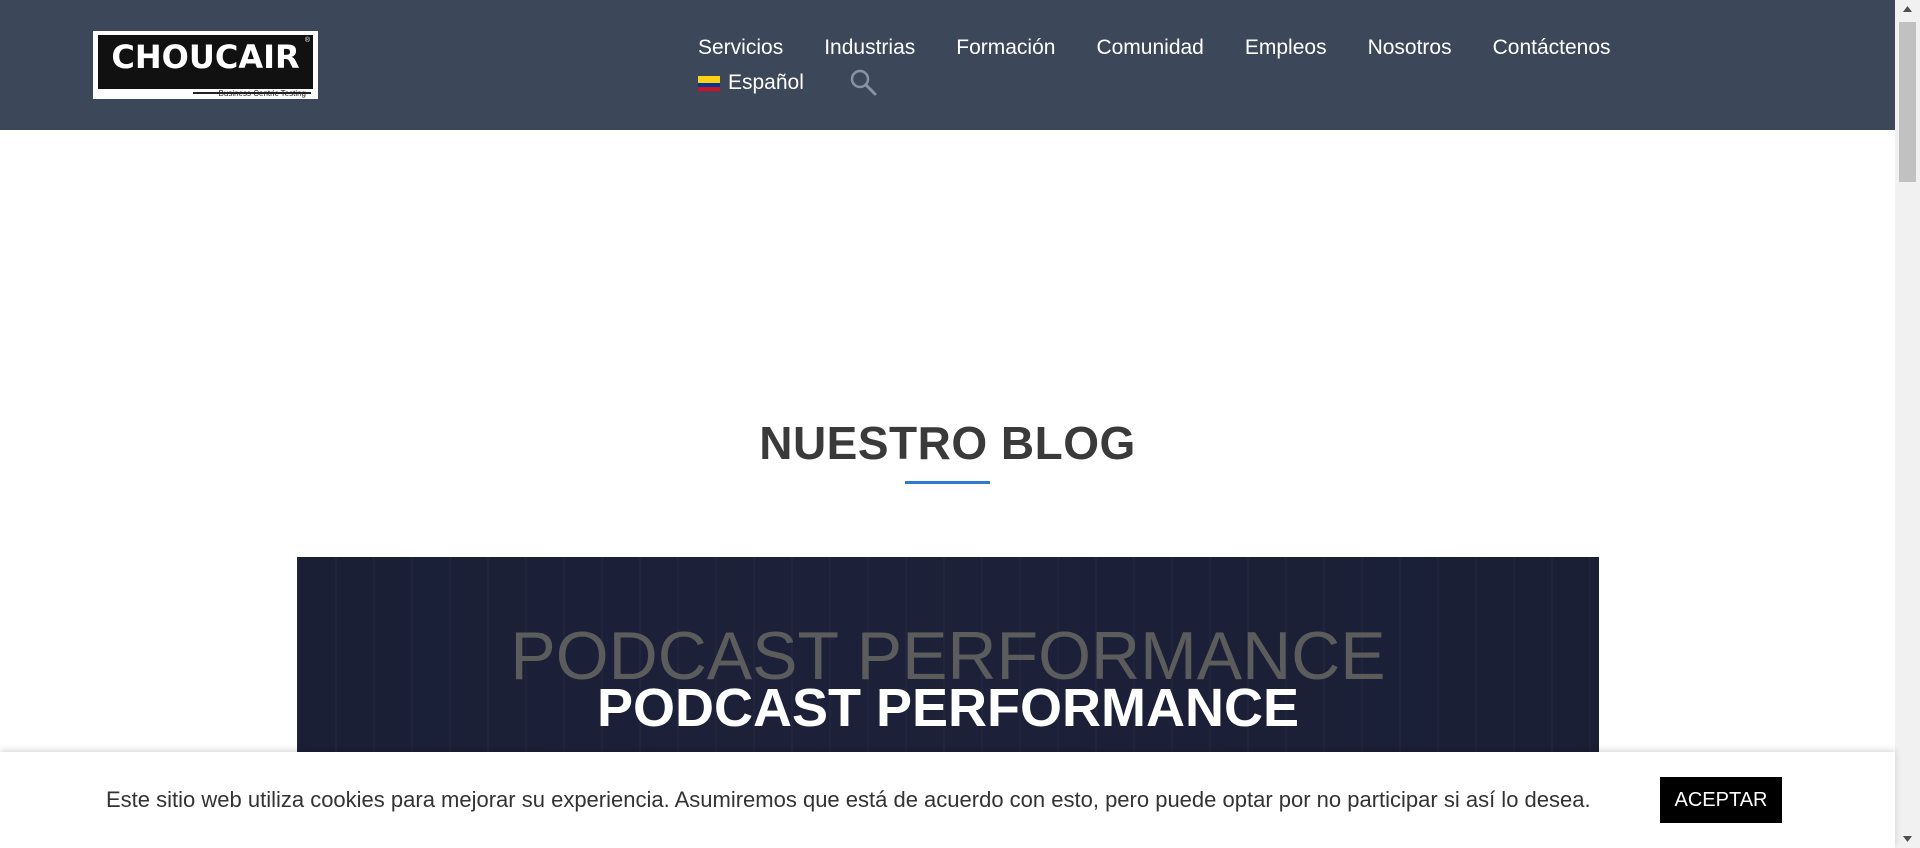 This screenshot has width=1920, height=848. What do you see at coordinates (307, 40) in the screenshot?
I see `logo-registered-mark: ®` at bounding box center [307, 40].